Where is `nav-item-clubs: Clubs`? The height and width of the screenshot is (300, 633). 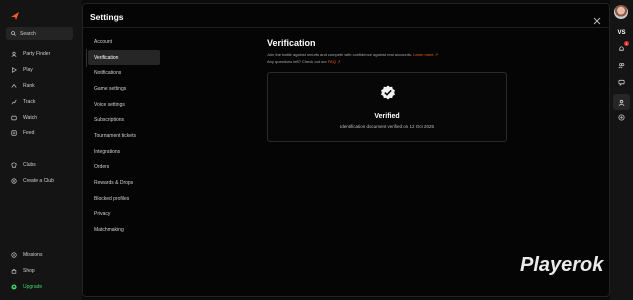
nav-item-clubs: Clubs is located at coordinates (23, 165).